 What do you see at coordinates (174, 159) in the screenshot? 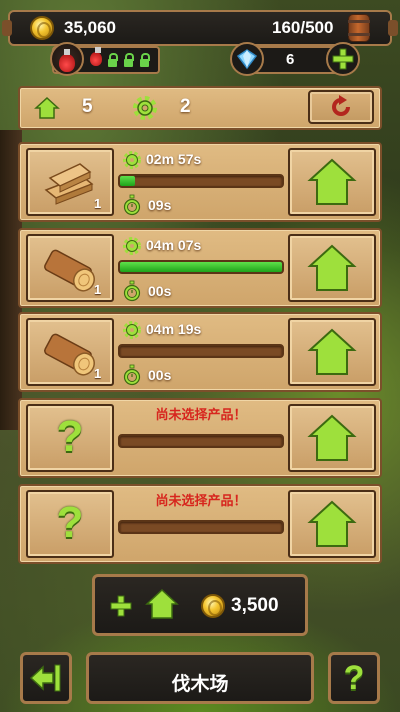
I see `production-time: 02m 57s` at bounding box center [174, 159].